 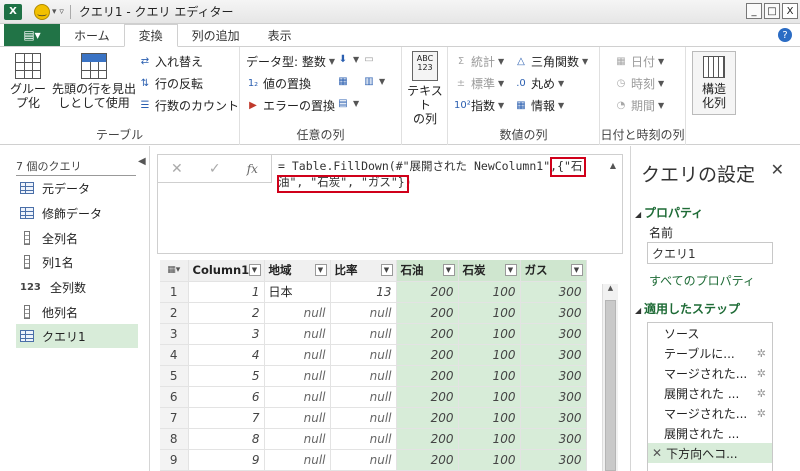 What do you see at coordinates (170, 61) in the screenshot?
I see `transpose-button: ⇄ 入れ替え` at bounding box center [170, 61].